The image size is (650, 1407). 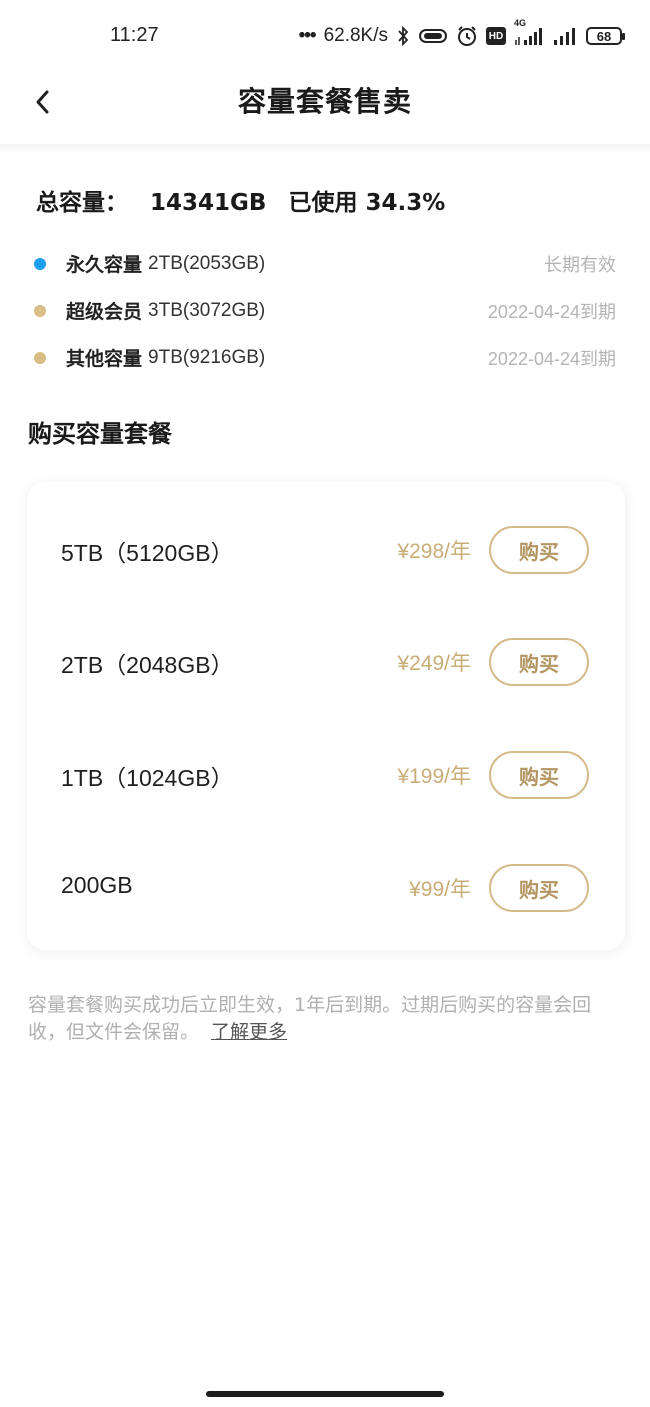 I want to click on vibrate-icon, so click(x=433, y=36).